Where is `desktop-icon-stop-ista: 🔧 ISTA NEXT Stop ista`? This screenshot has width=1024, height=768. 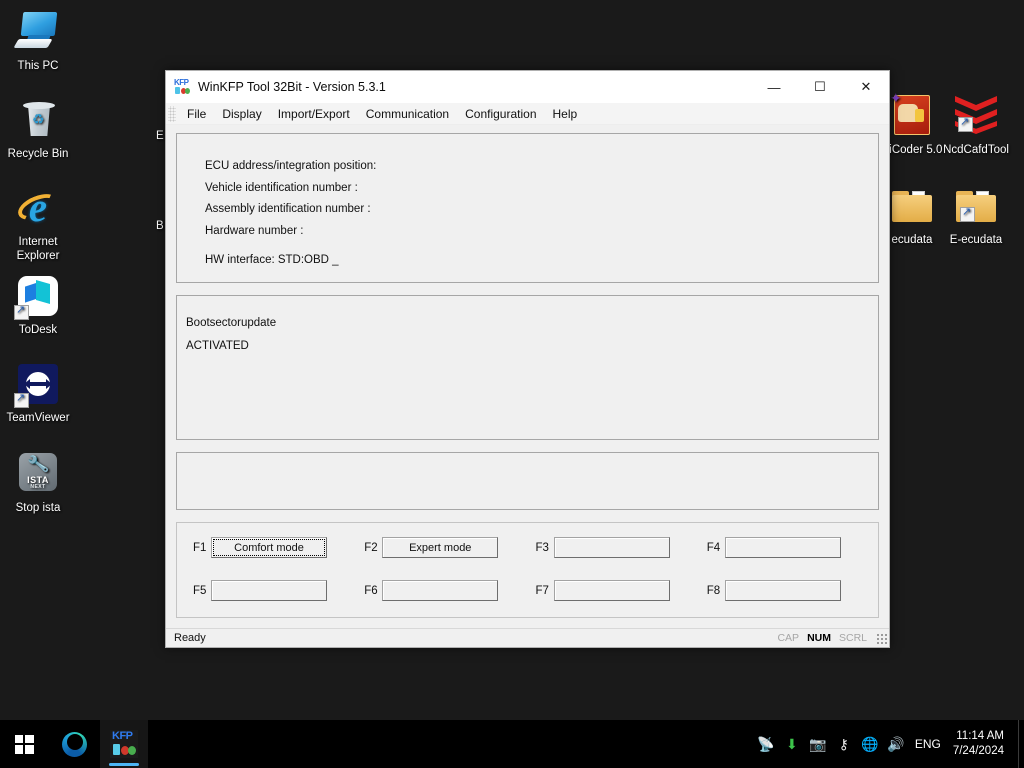 desktop-icon-stop-ista: 🔧 ISTA NEXT Stop ista is located at coordinates (38, 483).